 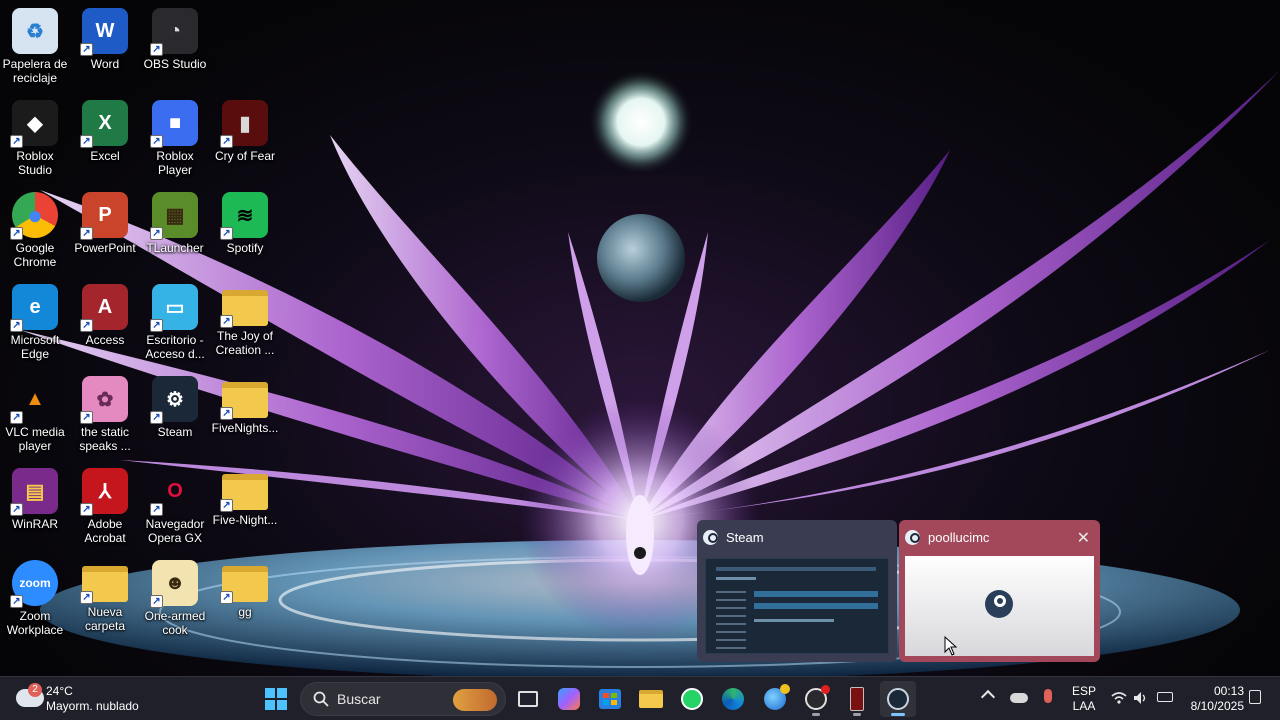 What do you see at coordinates (898, 699) in the screenshot?
I see `steam-taskbar-button` at bounding box center [898, 699].